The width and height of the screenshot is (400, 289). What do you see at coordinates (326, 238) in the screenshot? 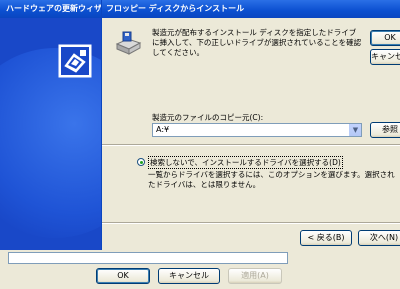
I see `back-nav-button: < 戻る(B)` at bounding box center [326, 238].